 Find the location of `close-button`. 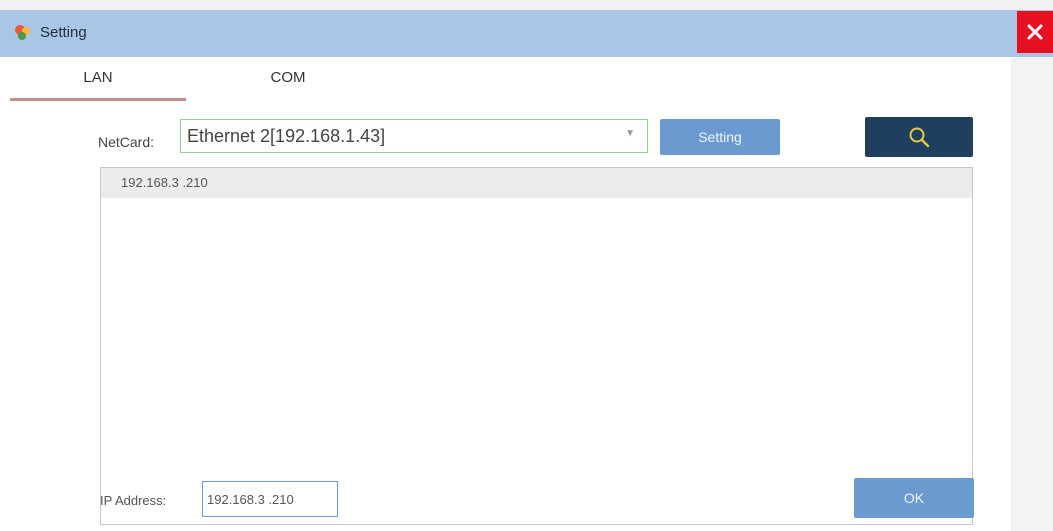

close-button is located at coordinates (1035, 32).